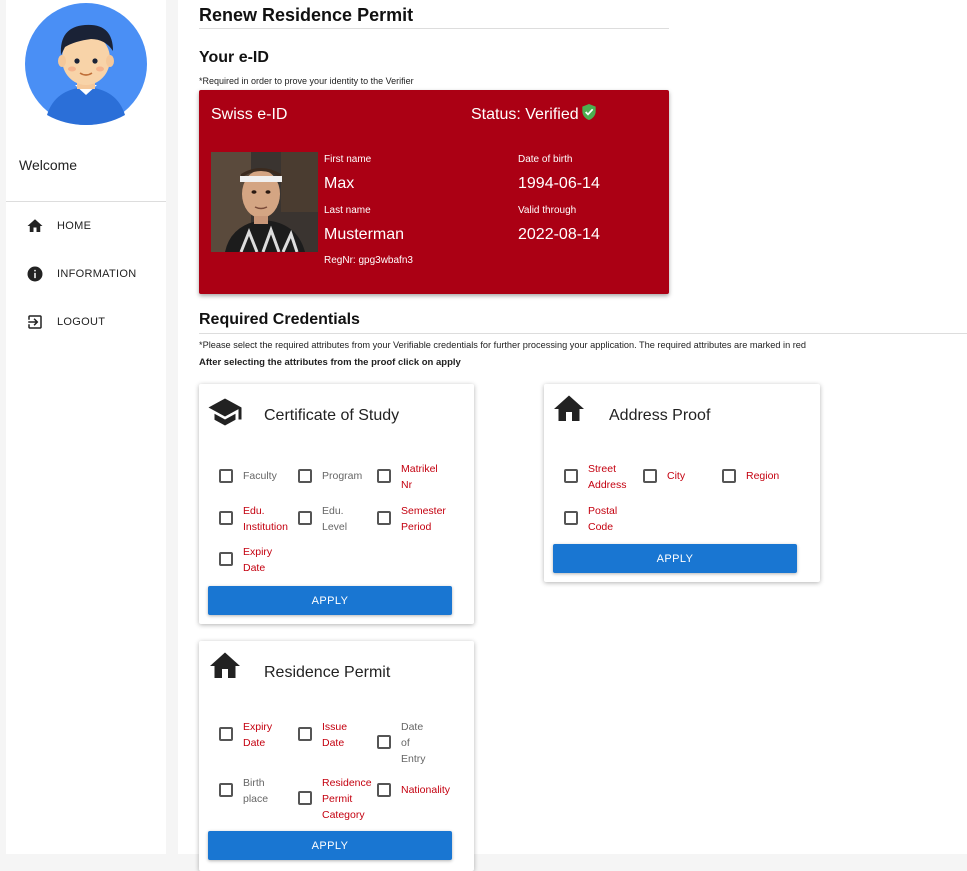 The width and height of the screenshot is (967, 871). Describe the element at coordinates (559, 183) in the screenshot. I see `dob-value: 1994-06-14` at that location.